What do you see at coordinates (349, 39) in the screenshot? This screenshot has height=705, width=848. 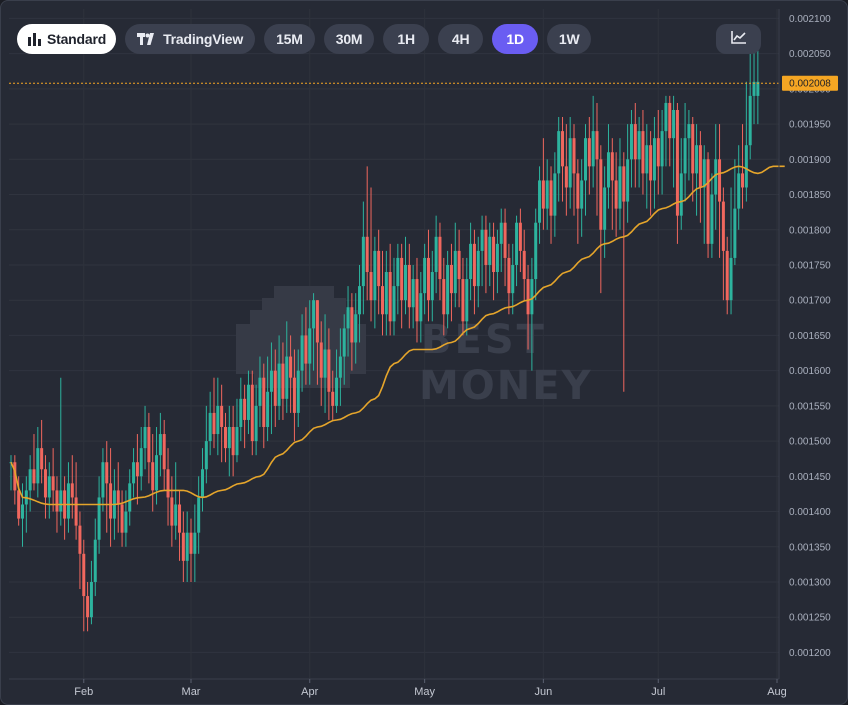 I see `interval-30m-button: 30M` at bounding box center [349, 39].